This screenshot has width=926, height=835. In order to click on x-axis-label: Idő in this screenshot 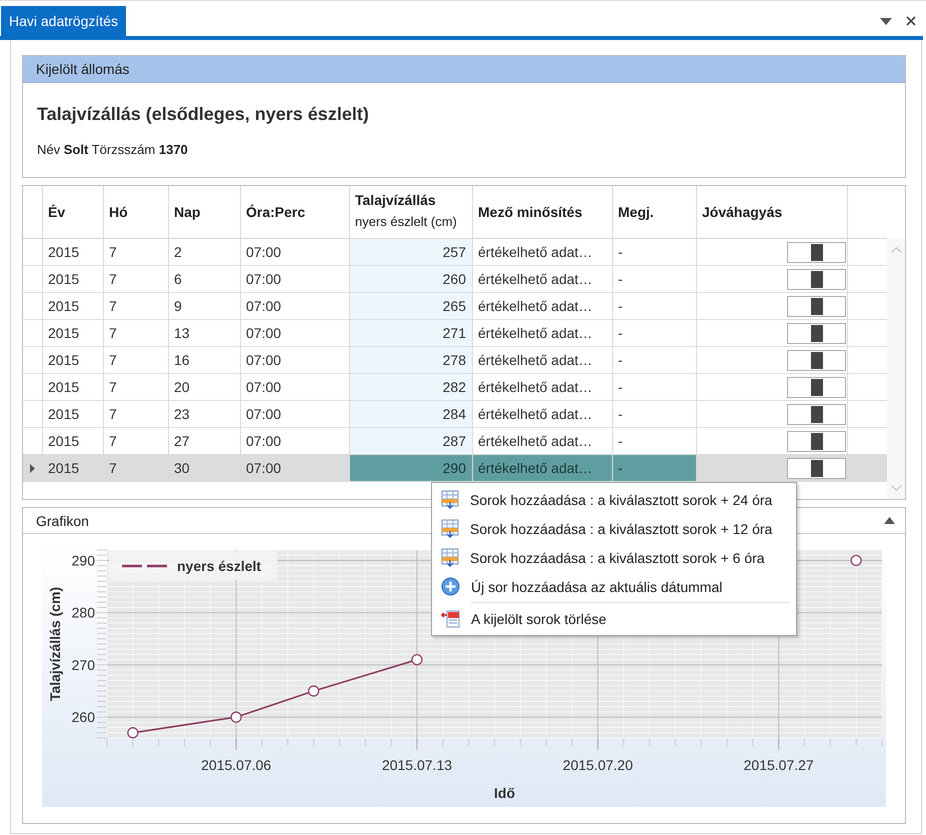, I will do `click(504, 793)`.